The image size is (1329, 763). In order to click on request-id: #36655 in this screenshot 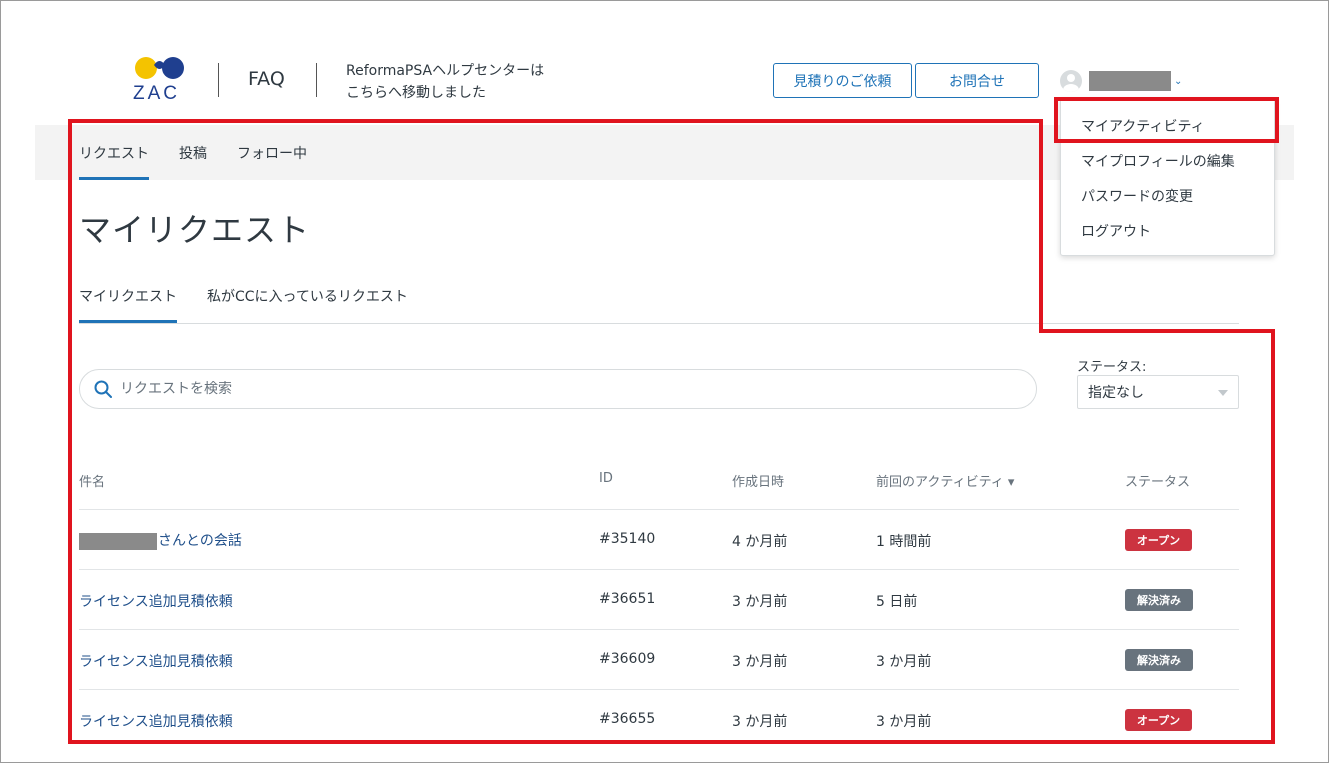, I will do `click(627, 719)`.